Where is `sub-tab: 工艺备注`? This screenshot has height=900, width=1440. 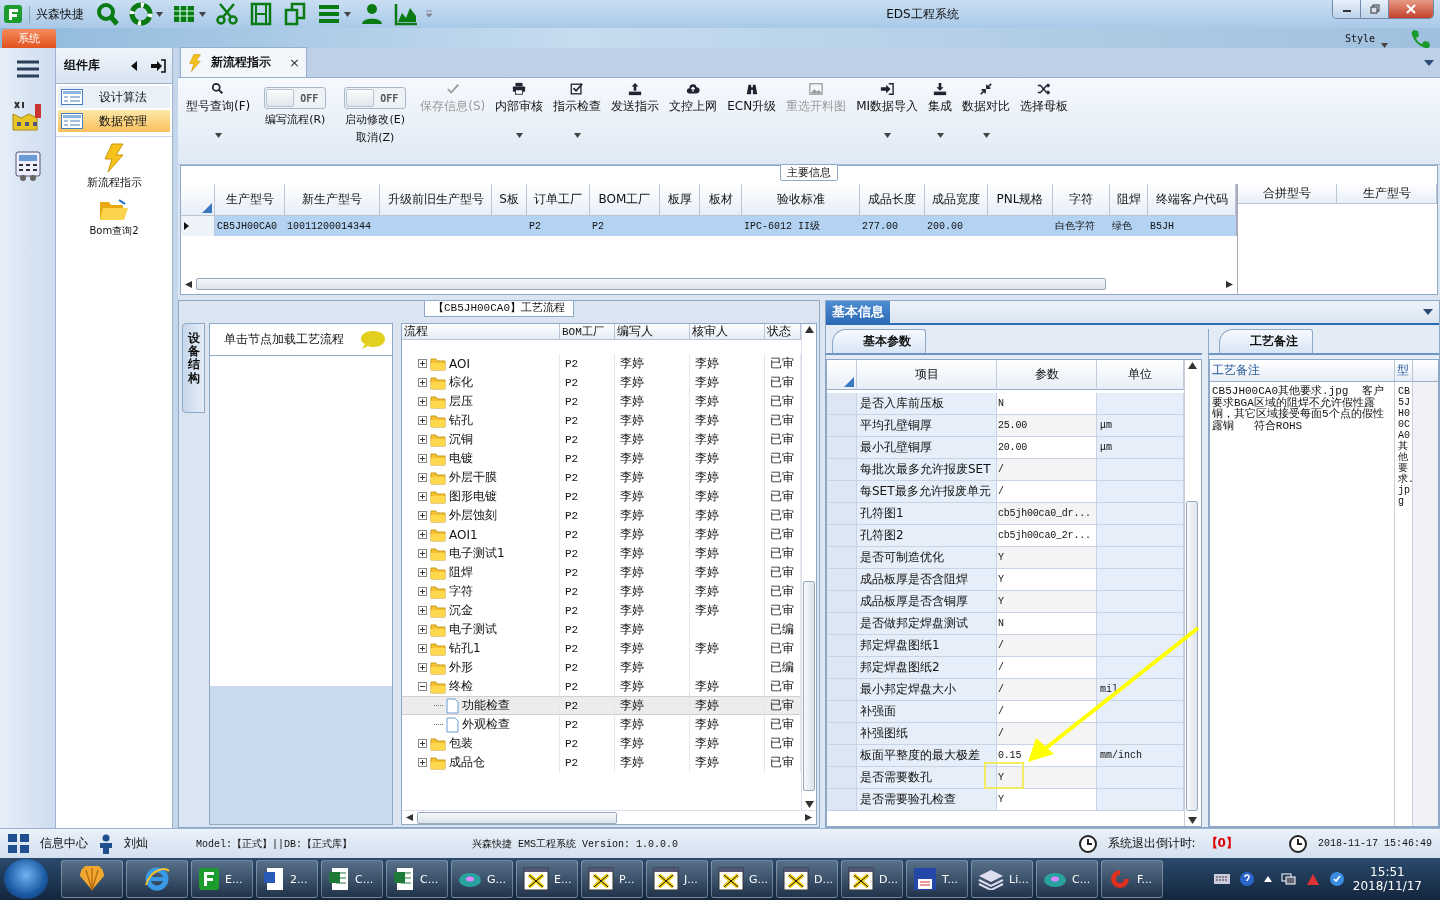
sub-tab: 工艺备注 is located at coordinates (1266, 341).